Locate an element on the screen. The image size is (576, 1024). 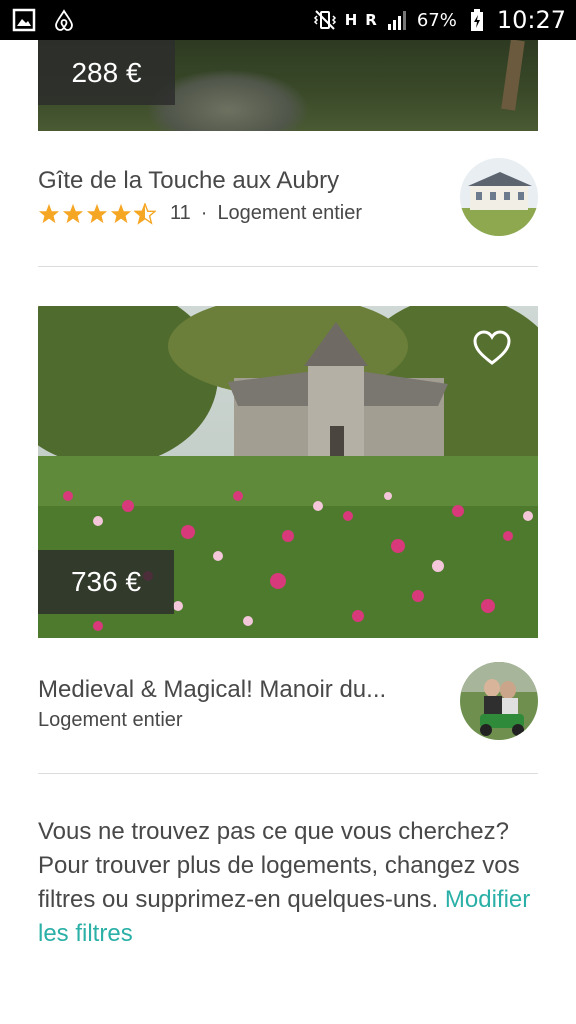
heart-icon is located at coordinates (492, 348).